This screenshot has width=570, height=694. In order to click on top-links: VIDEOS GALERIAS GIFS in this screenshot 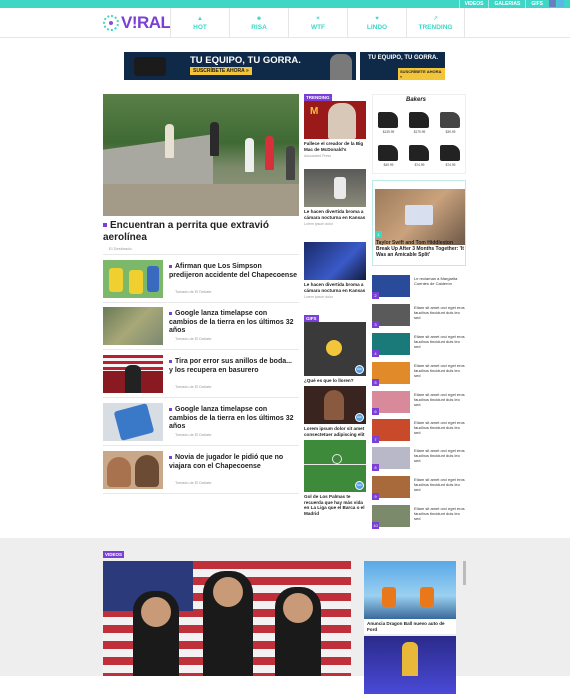, I will do `click(511, 4)`.